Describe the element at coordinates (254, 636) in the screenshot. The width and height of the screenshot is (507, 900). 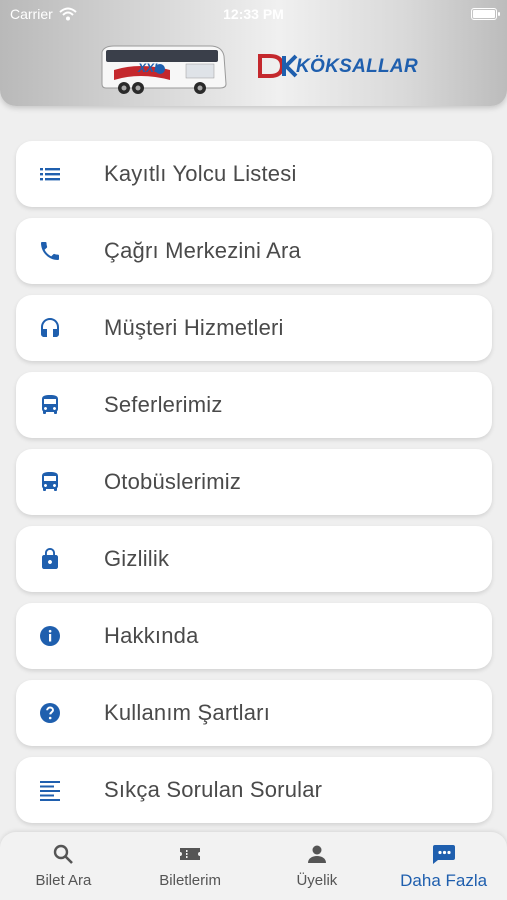
I see `menu-item-about: Hakkında` at that location.